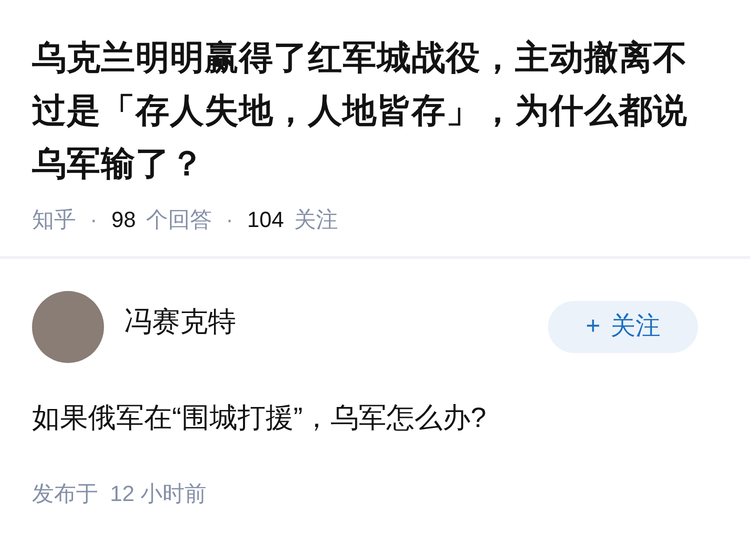 The height and width of the screenshot is (534, 750). Describe the element at coordinates (179, 220) in the screenshot. I see `answers-label: 个回答` at that location.